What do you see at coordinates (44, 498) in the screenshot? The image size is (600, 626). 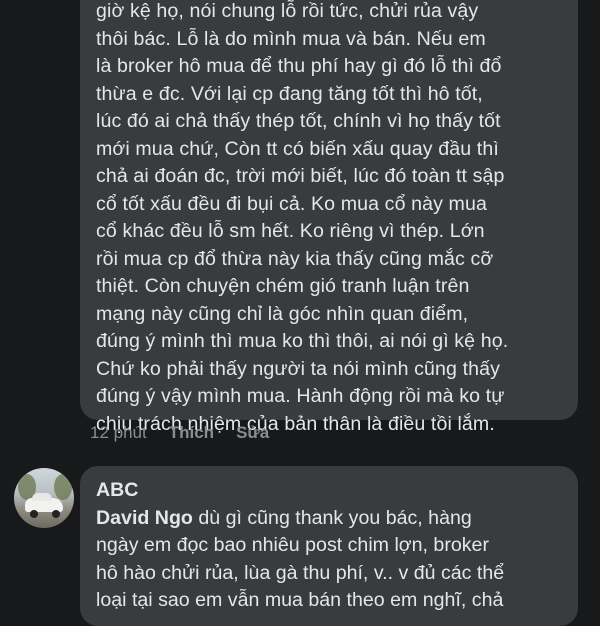 I see `avatar` at bounding box center [44, 498].